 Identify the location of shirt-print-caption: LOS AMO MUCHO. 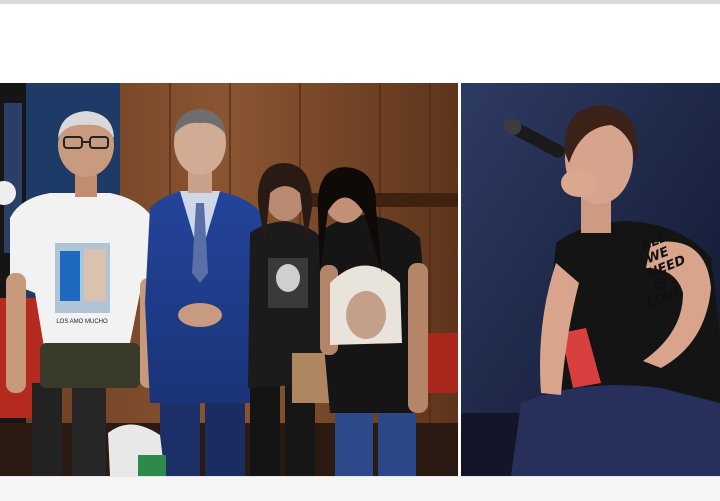
(82, 322).